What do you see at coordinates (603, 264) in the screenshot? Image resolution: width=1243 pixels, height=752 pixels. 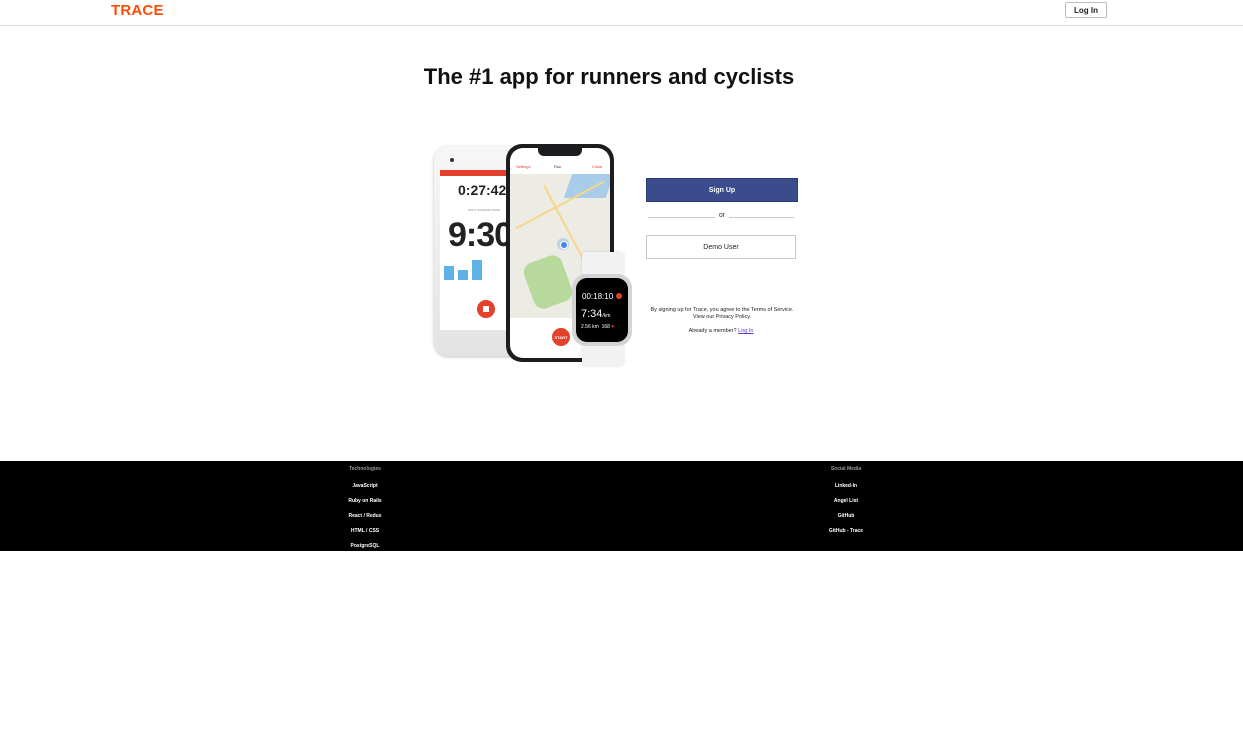 I see `watch-band-top` at bounding box center [603, 264].